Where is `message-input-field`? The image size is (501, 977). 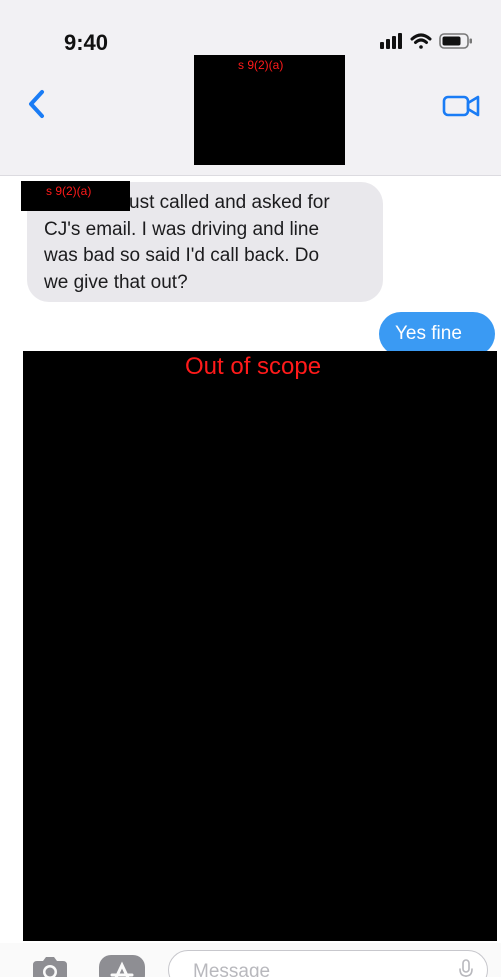
message-input-field is located at coordinates (328, 963).